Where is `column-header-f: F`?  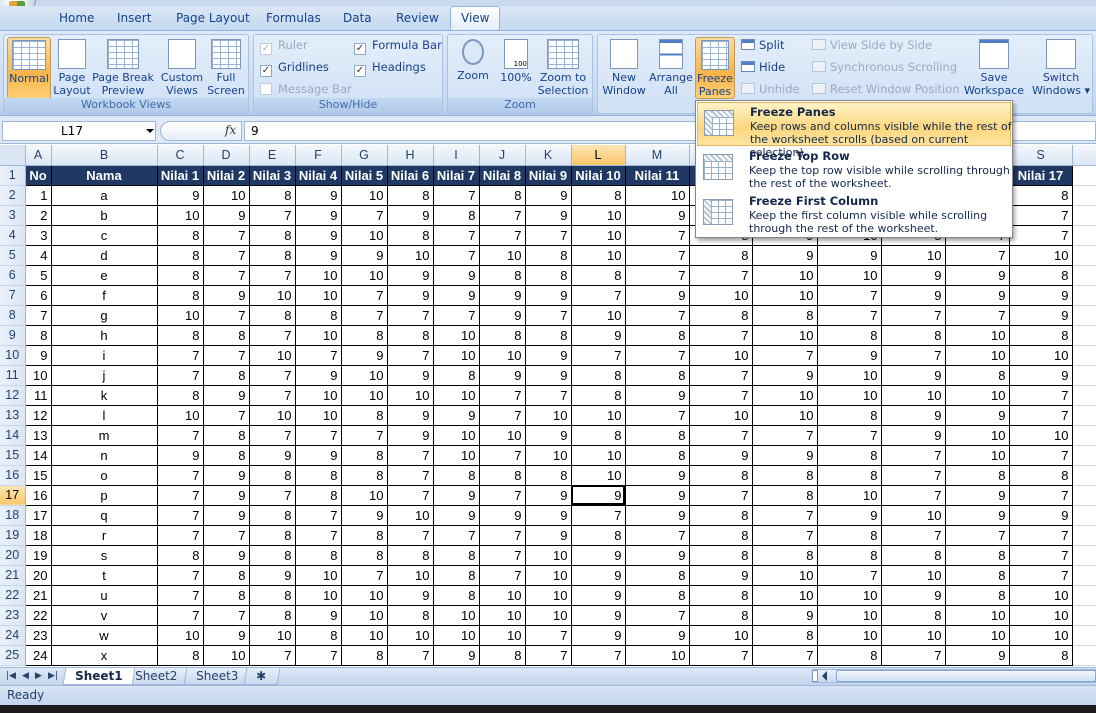 column-header-f: F is located at coordinates (318, 155).